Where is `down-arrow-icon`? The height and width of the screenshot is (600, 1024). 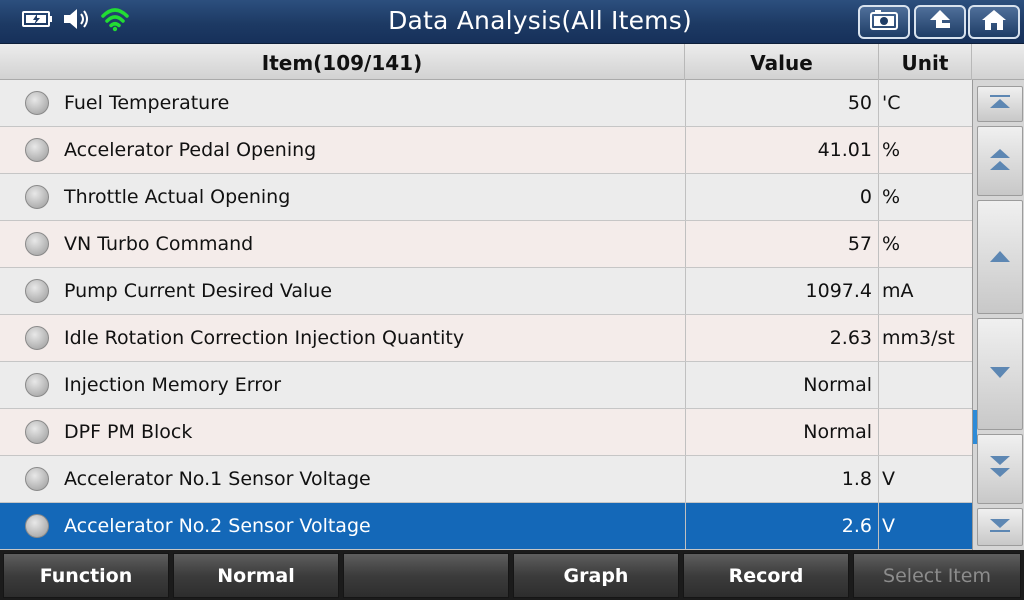 down-arrow-icon is located at coordinates (1000, 374).